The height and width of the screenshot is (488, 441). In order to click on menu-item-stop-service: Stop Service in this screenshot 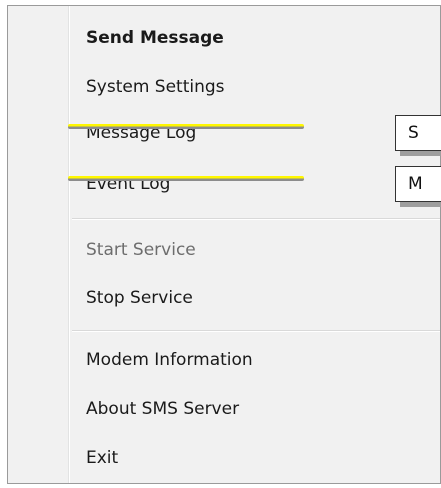, I will do `click(139, 298)`.